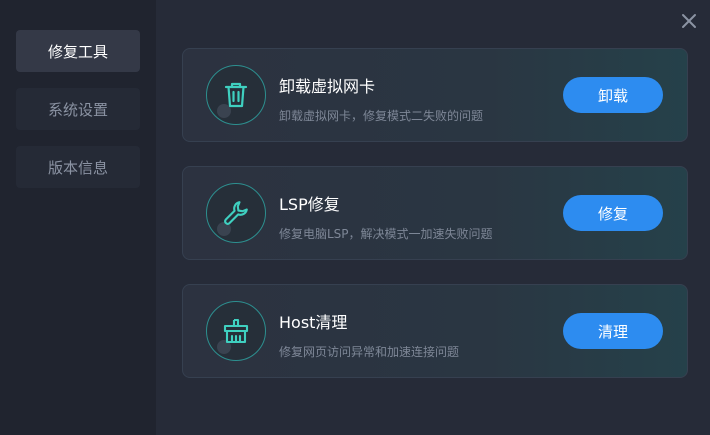 The image size is (710, 435). What do you see at coordinates (78, 167) in the screenshot?
I see `sidebar-item-version-info: 版本信息` at bounding box center [78, 167].